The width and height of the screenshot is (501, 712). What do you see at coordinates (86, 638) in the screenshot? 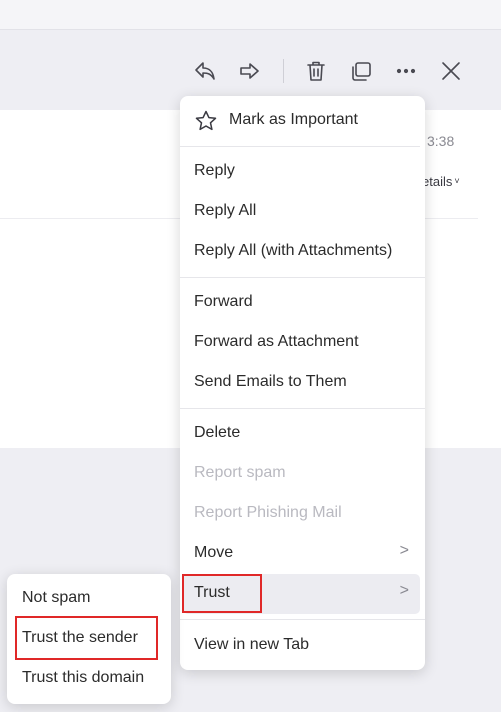
I see `trust-sender-highlight-box` at bounding box center [86, 638].